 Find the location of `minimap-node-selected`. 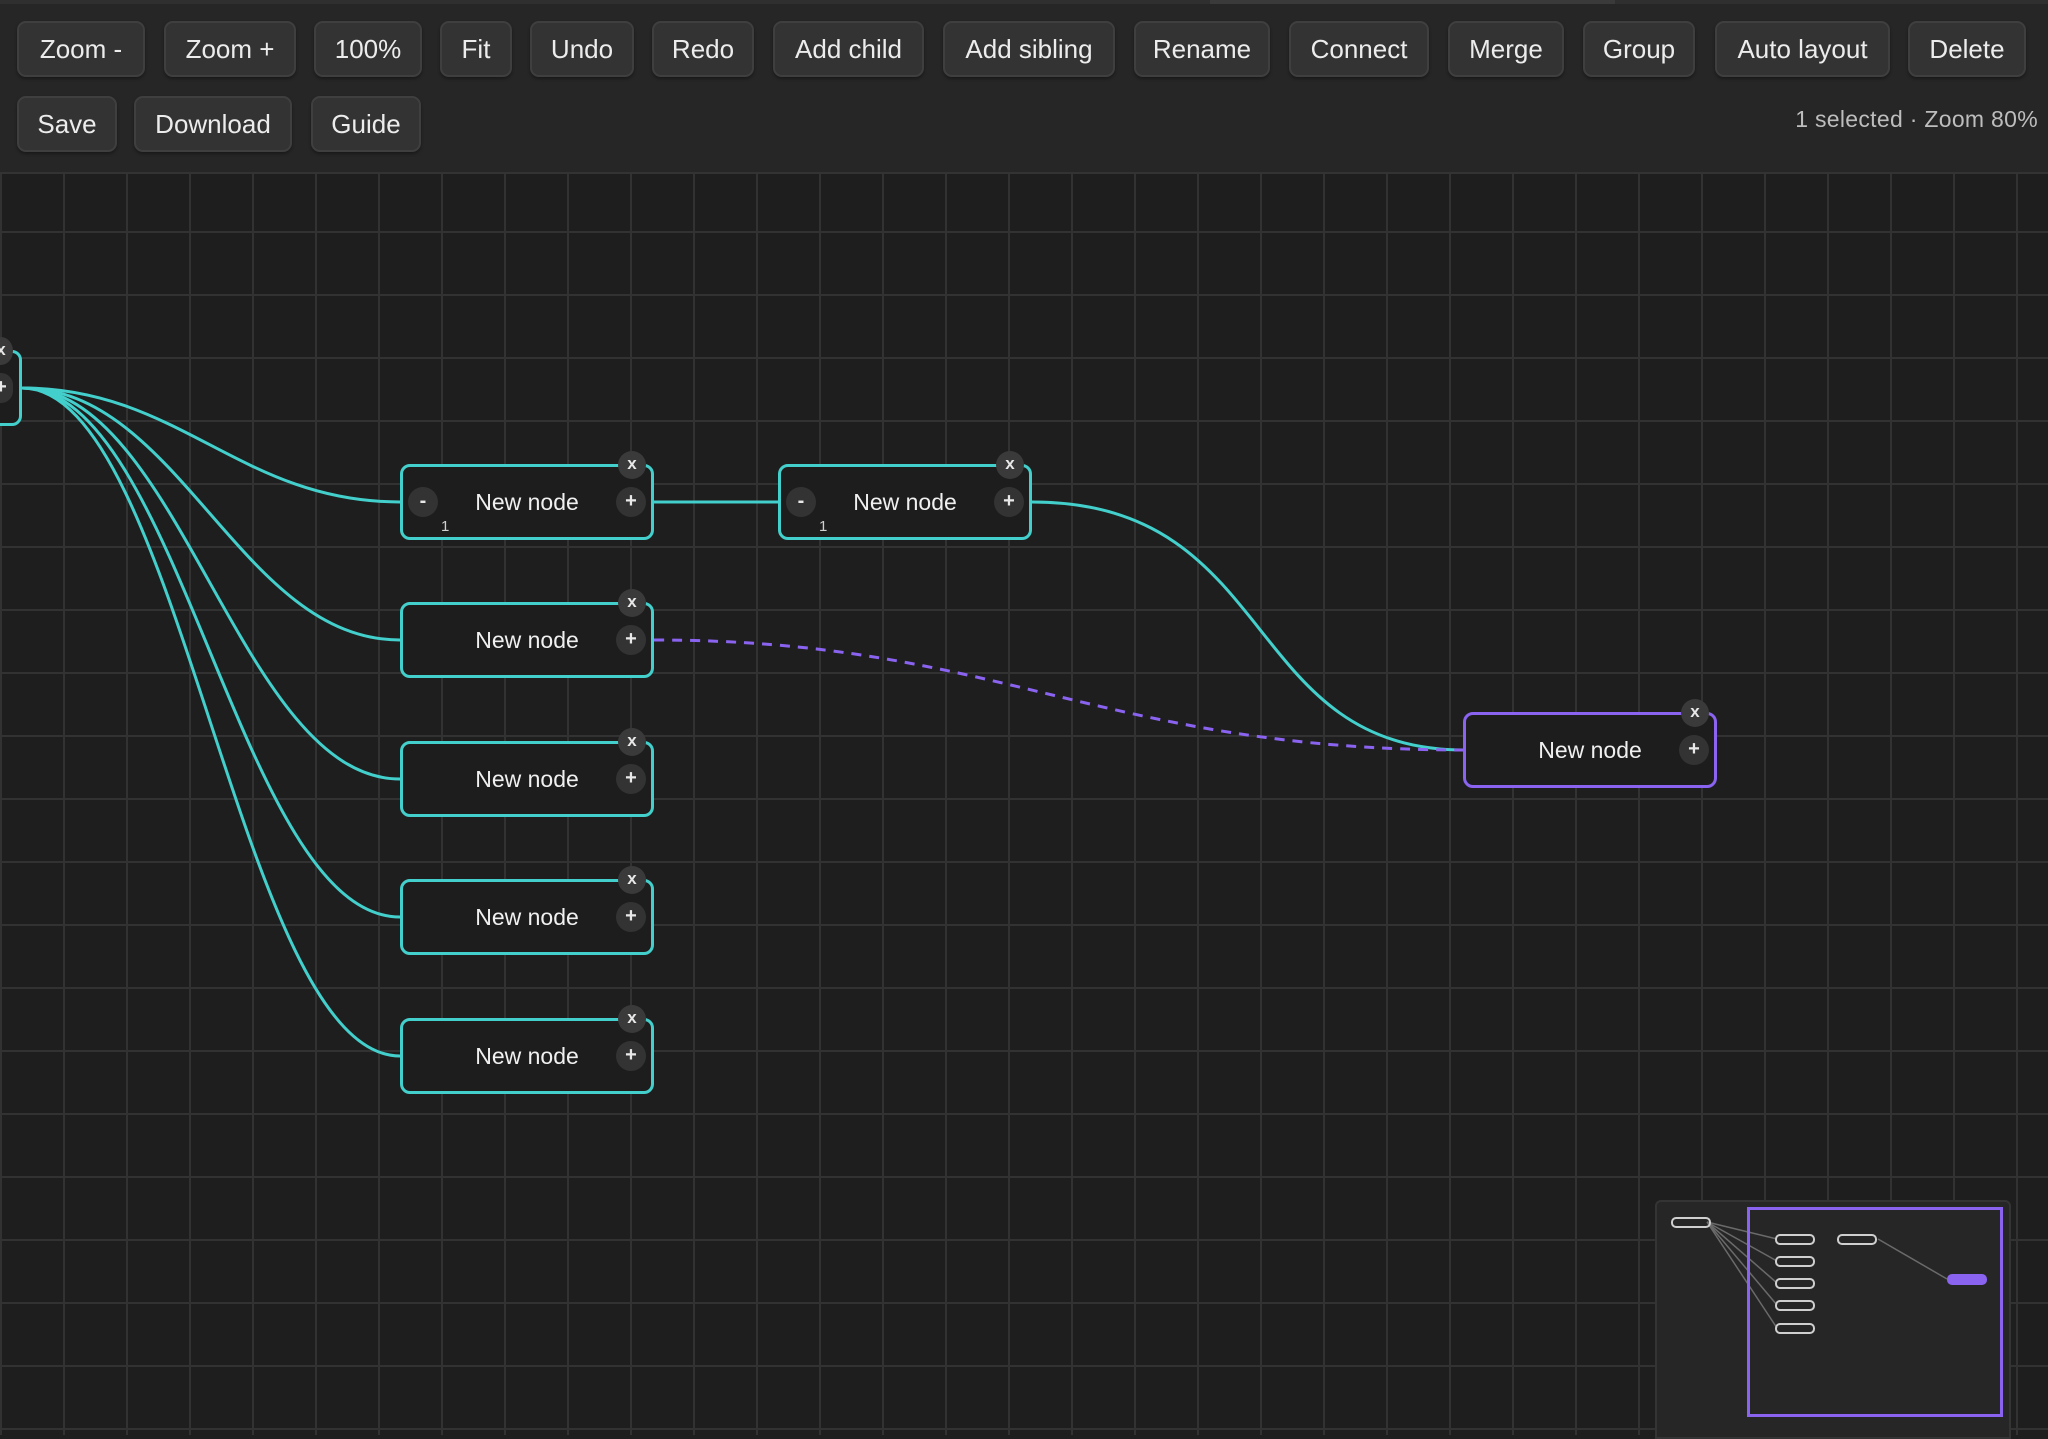

minimap-node-selected is located at coordinates (1967, 1279).